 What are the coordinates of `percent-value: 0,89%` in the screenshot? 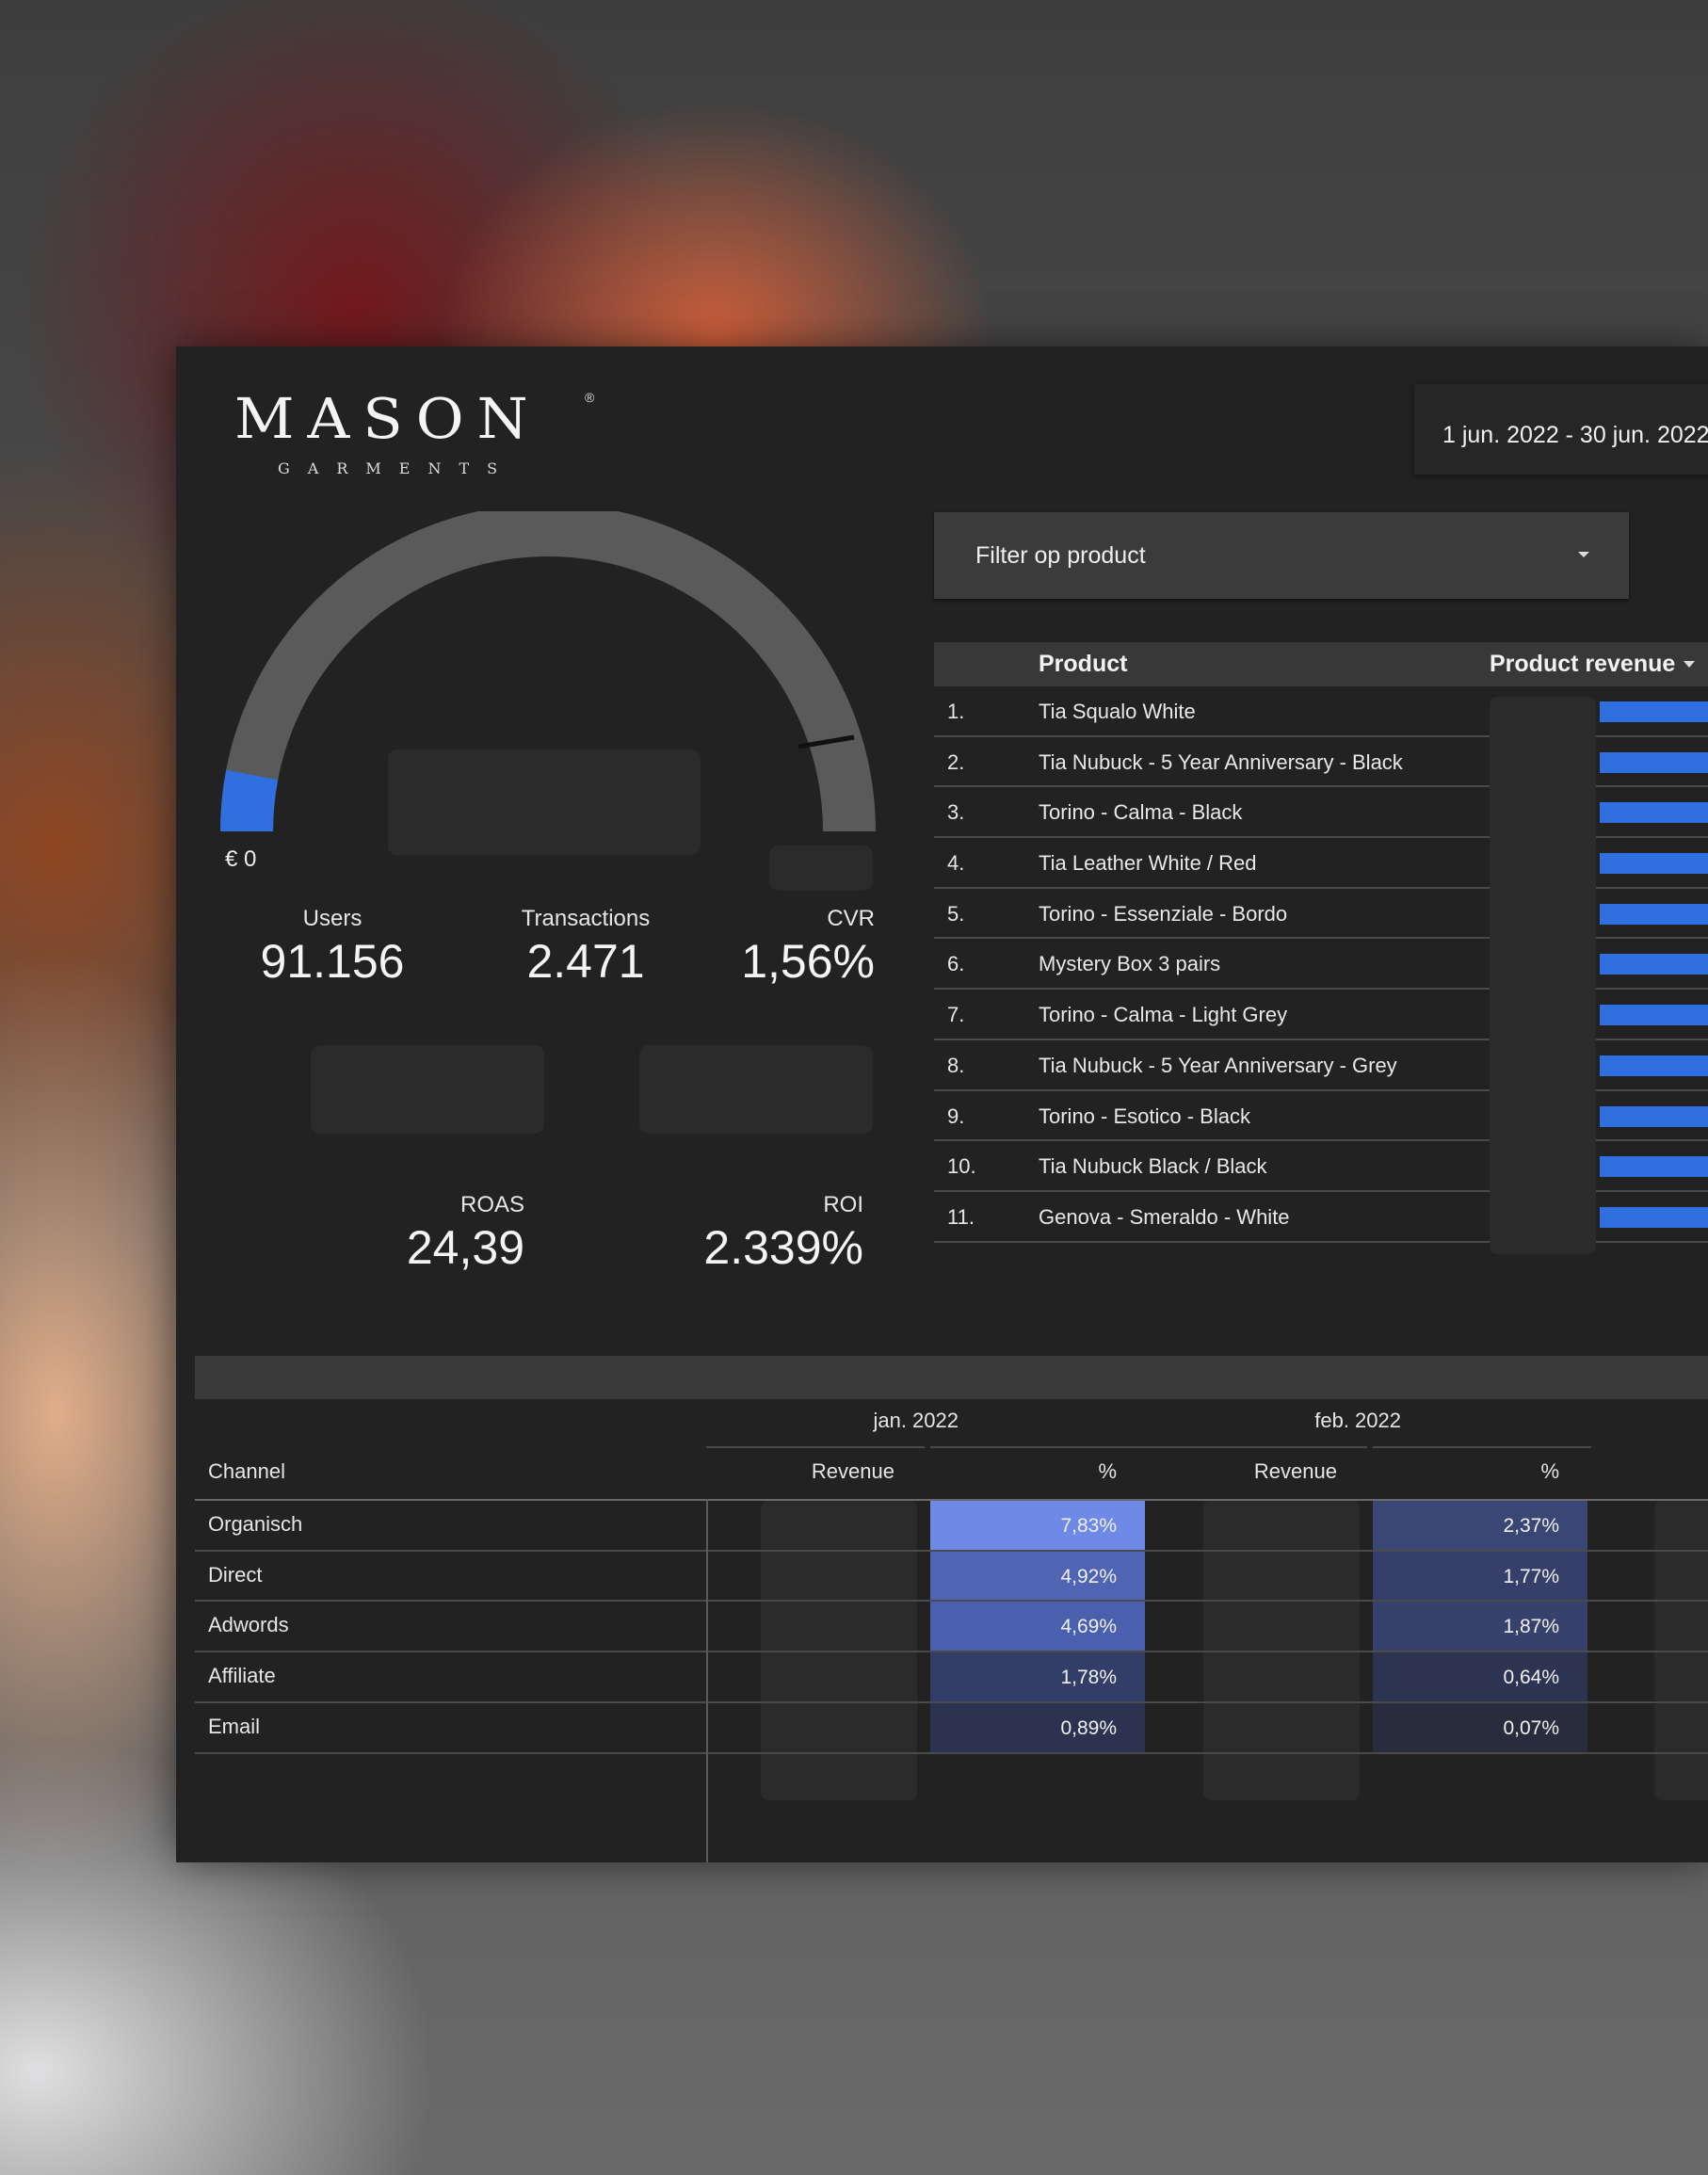 It's located at (1088, 1727).